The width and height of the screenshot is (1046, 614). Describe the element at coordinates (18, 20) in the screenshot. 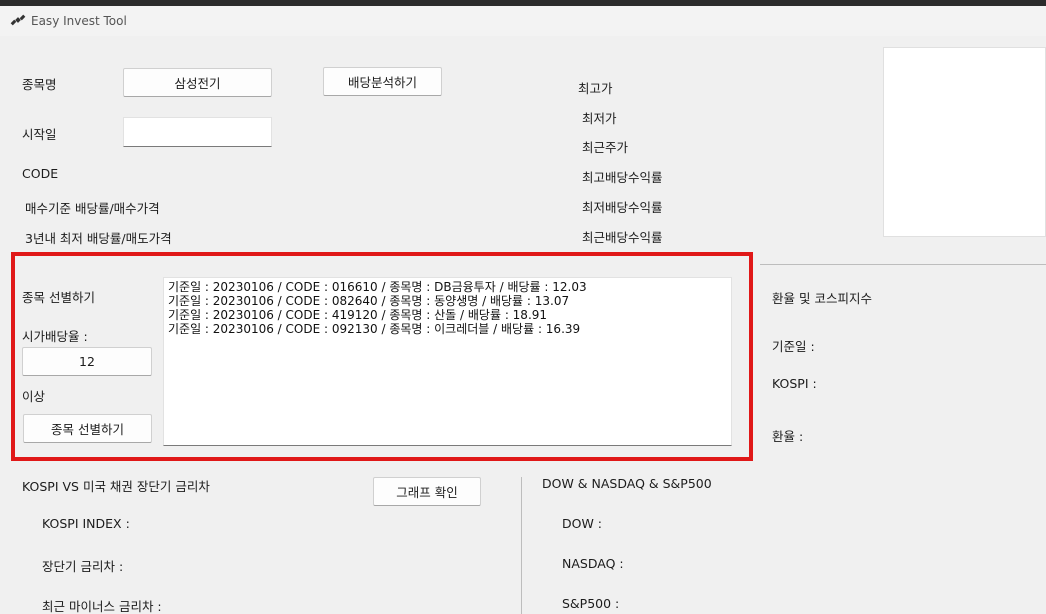

I see `satellite-icon` at that location.